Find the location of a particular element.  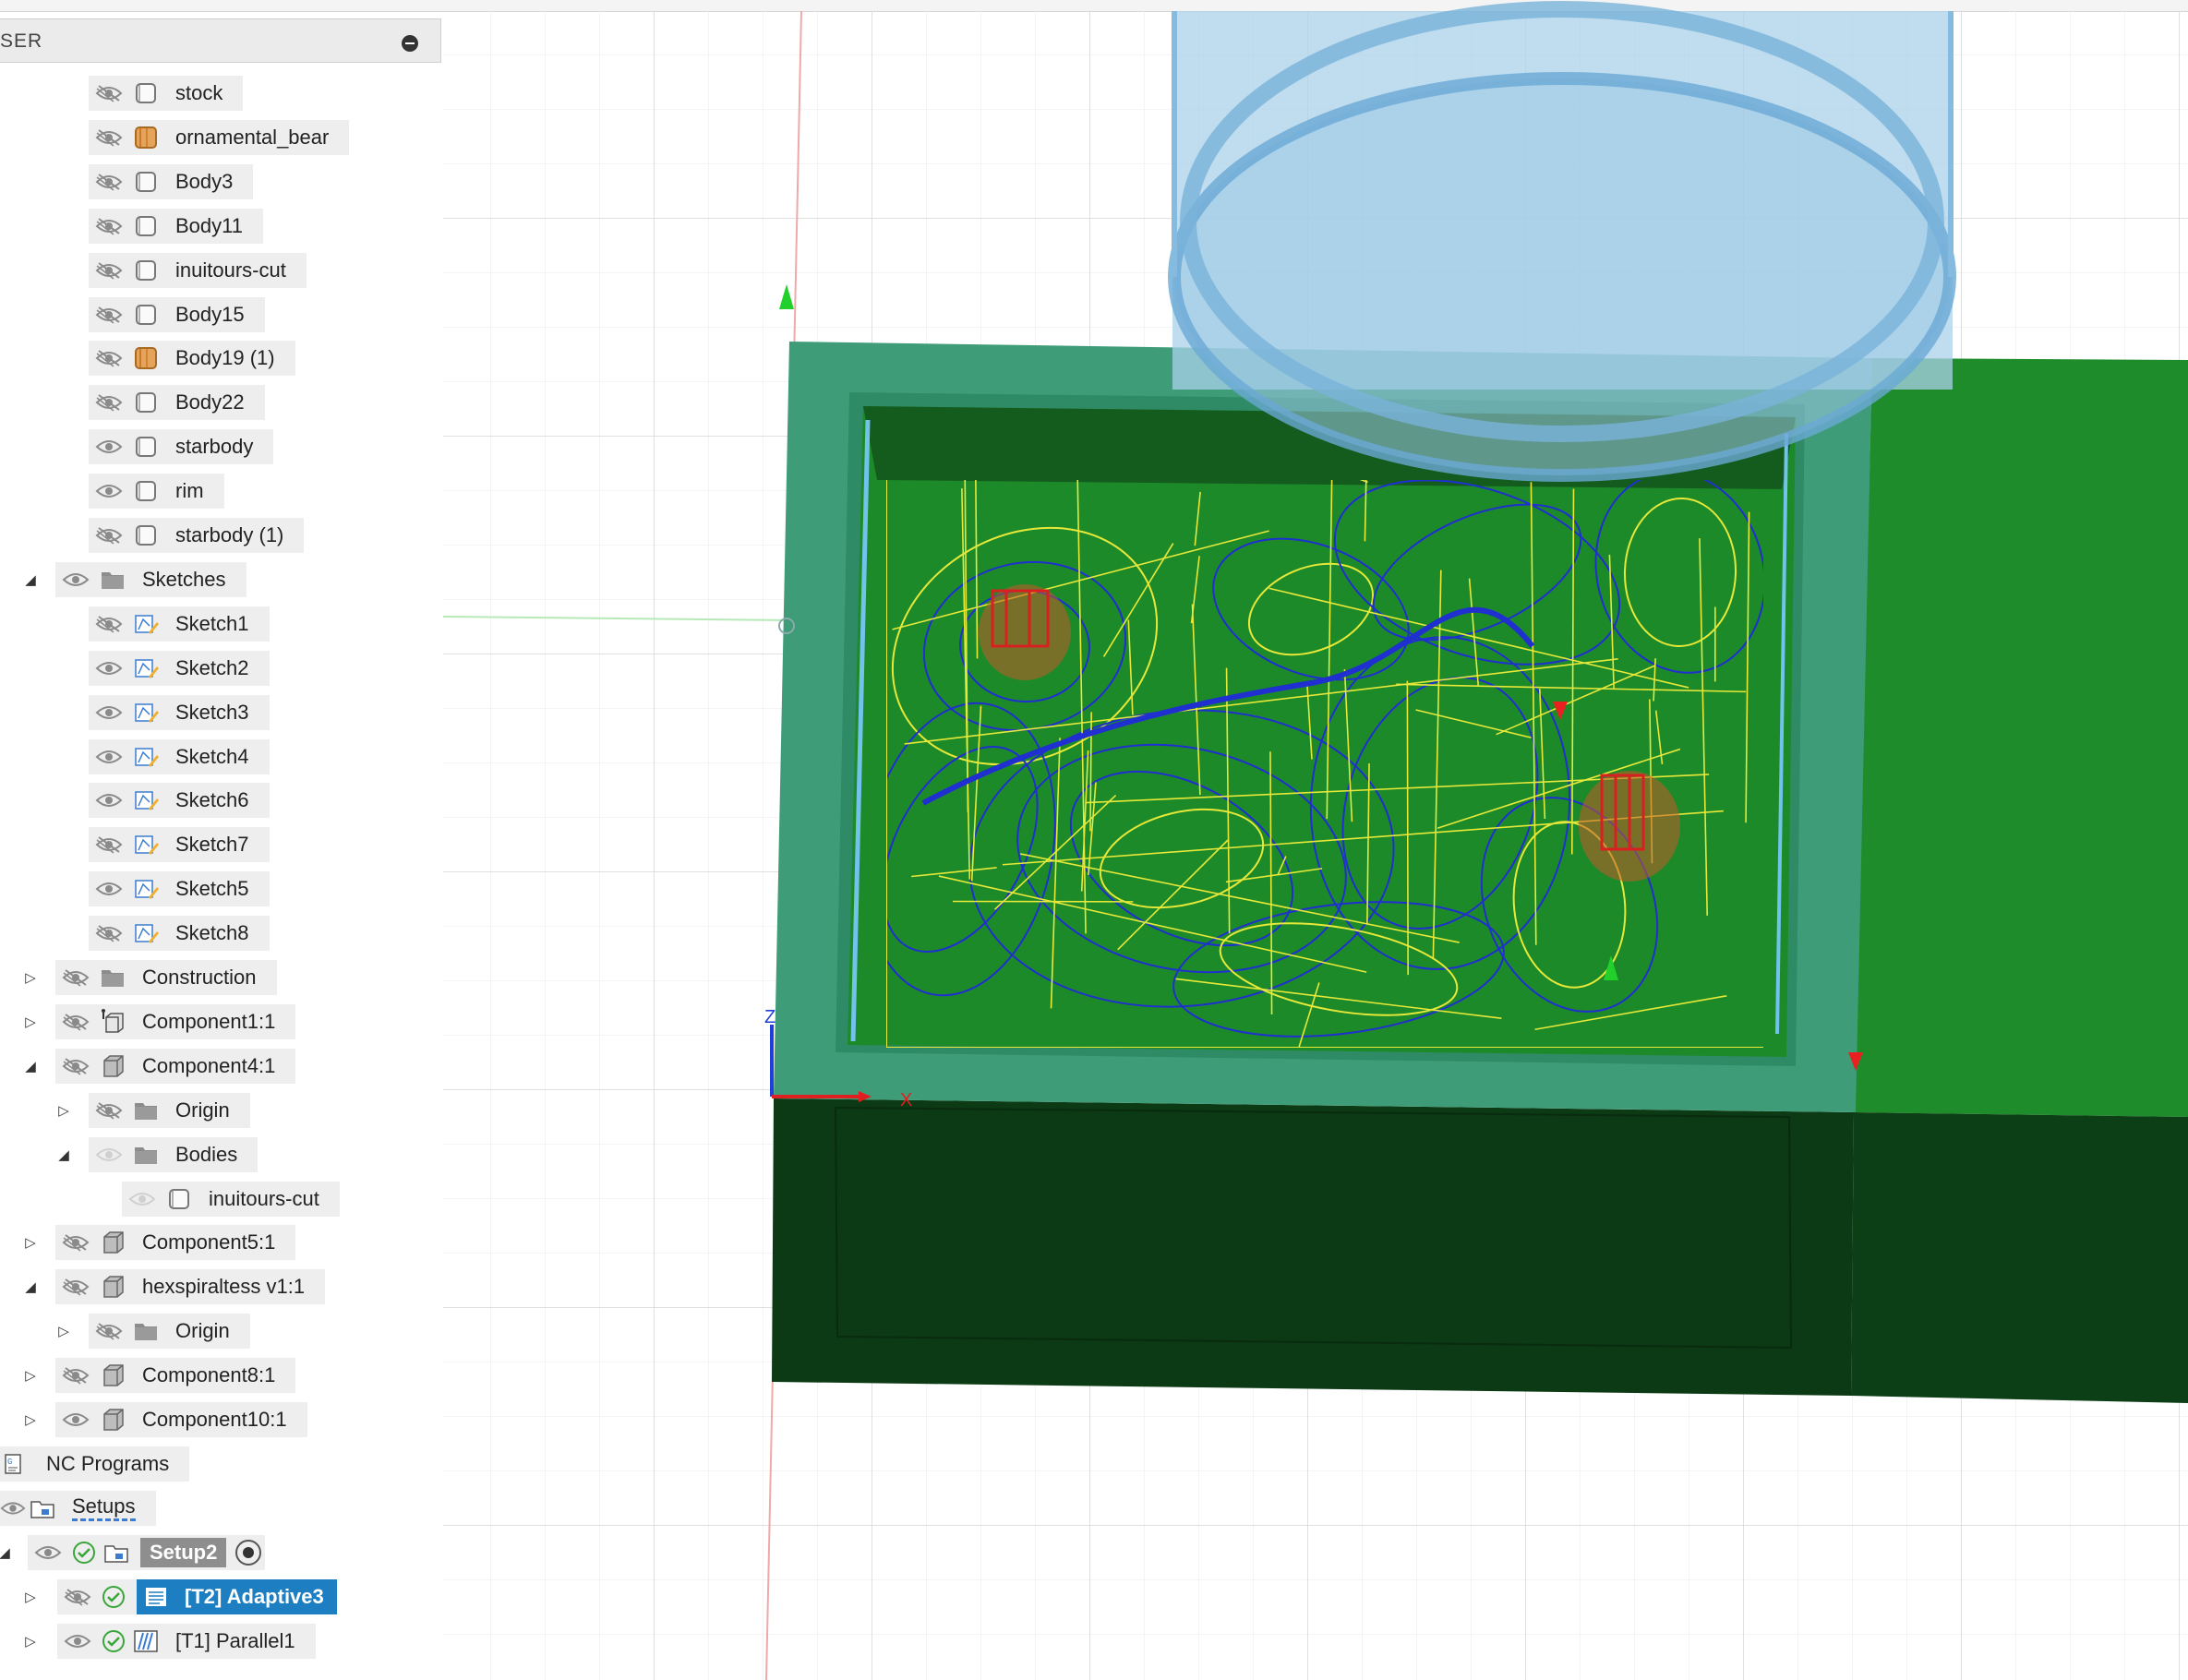

tree-row-body: Sketch2 is located at coordinates (179, 668).